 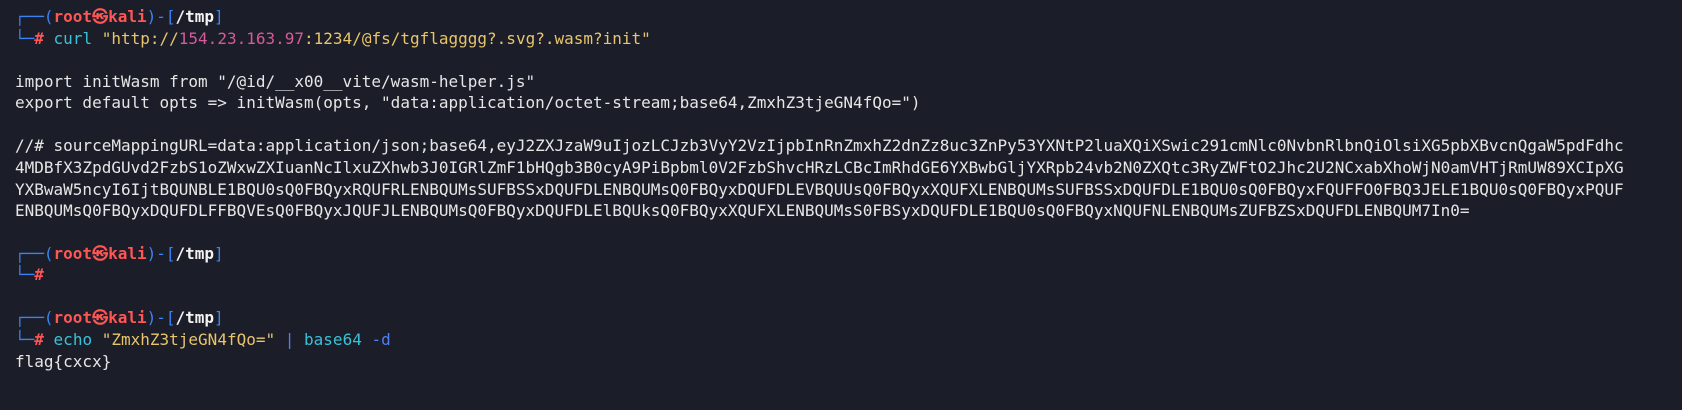 I want to click on command-arg-part: "http://, so click(x=140, y=38).